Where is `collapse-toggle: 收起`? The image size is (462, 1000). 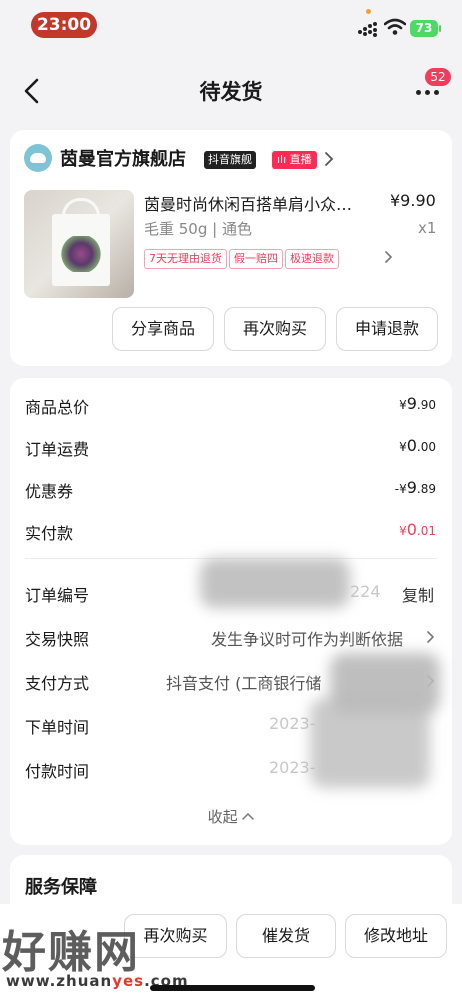
collapse-toggle: 收起 is located at coordinates (231, 816).